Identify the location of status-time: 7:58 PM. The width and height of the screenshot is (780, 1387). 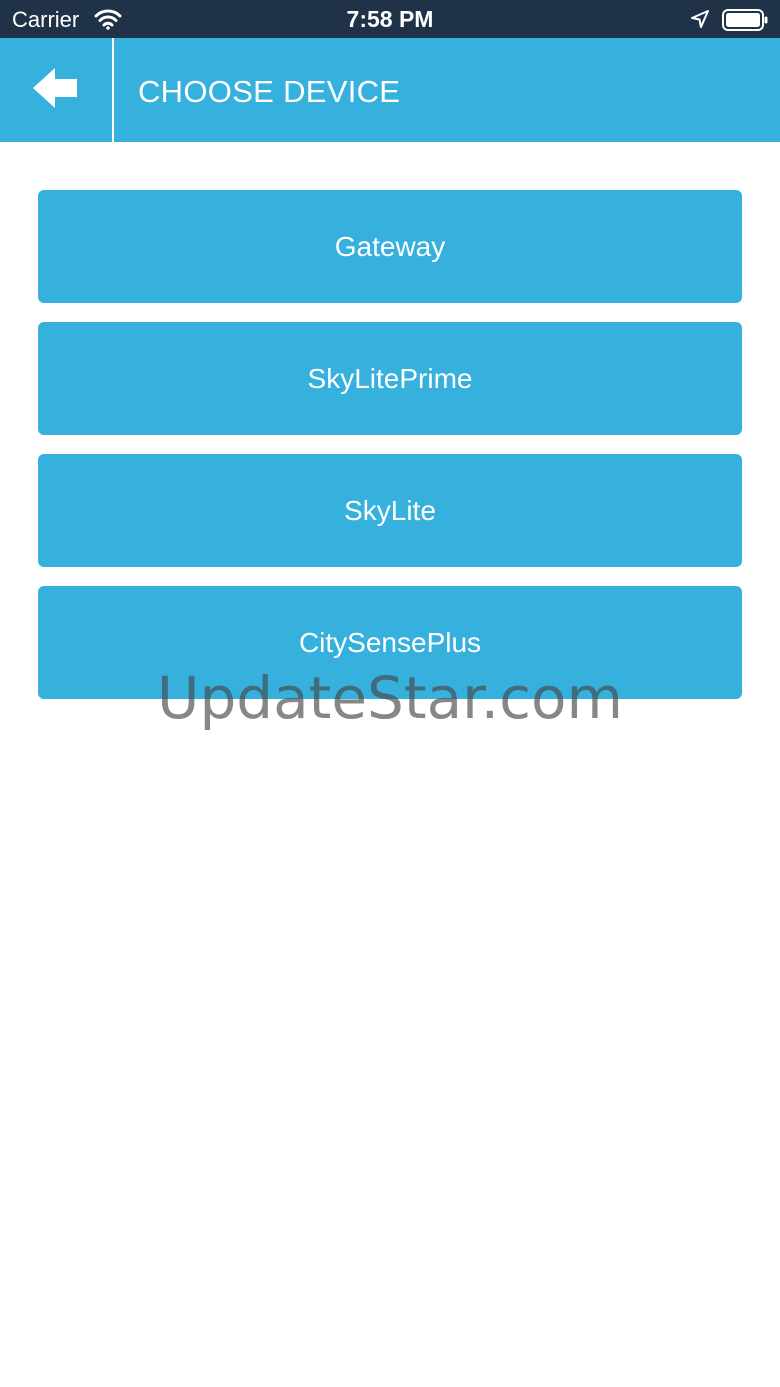
(390, 19).